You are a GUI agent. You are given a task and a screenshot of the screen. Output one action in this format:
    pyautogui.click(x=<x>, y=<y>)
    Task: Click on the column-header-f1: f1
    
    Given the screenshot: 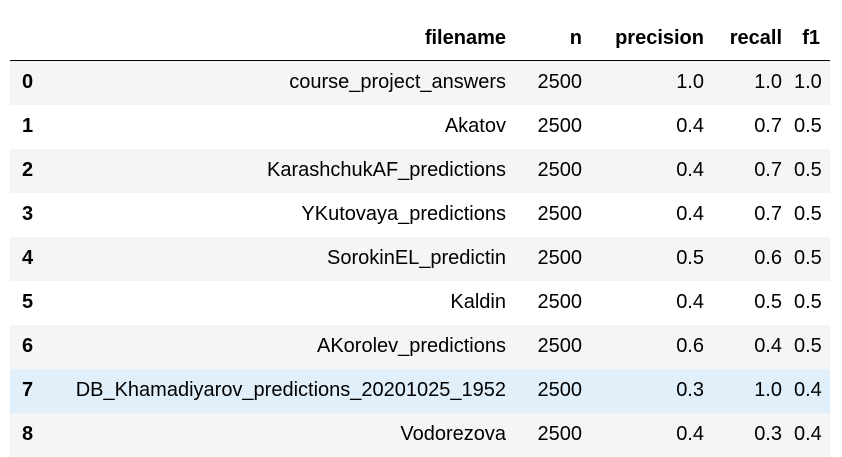 What is the action you would take?
    pyautogui.click(x=812, y=39)
    